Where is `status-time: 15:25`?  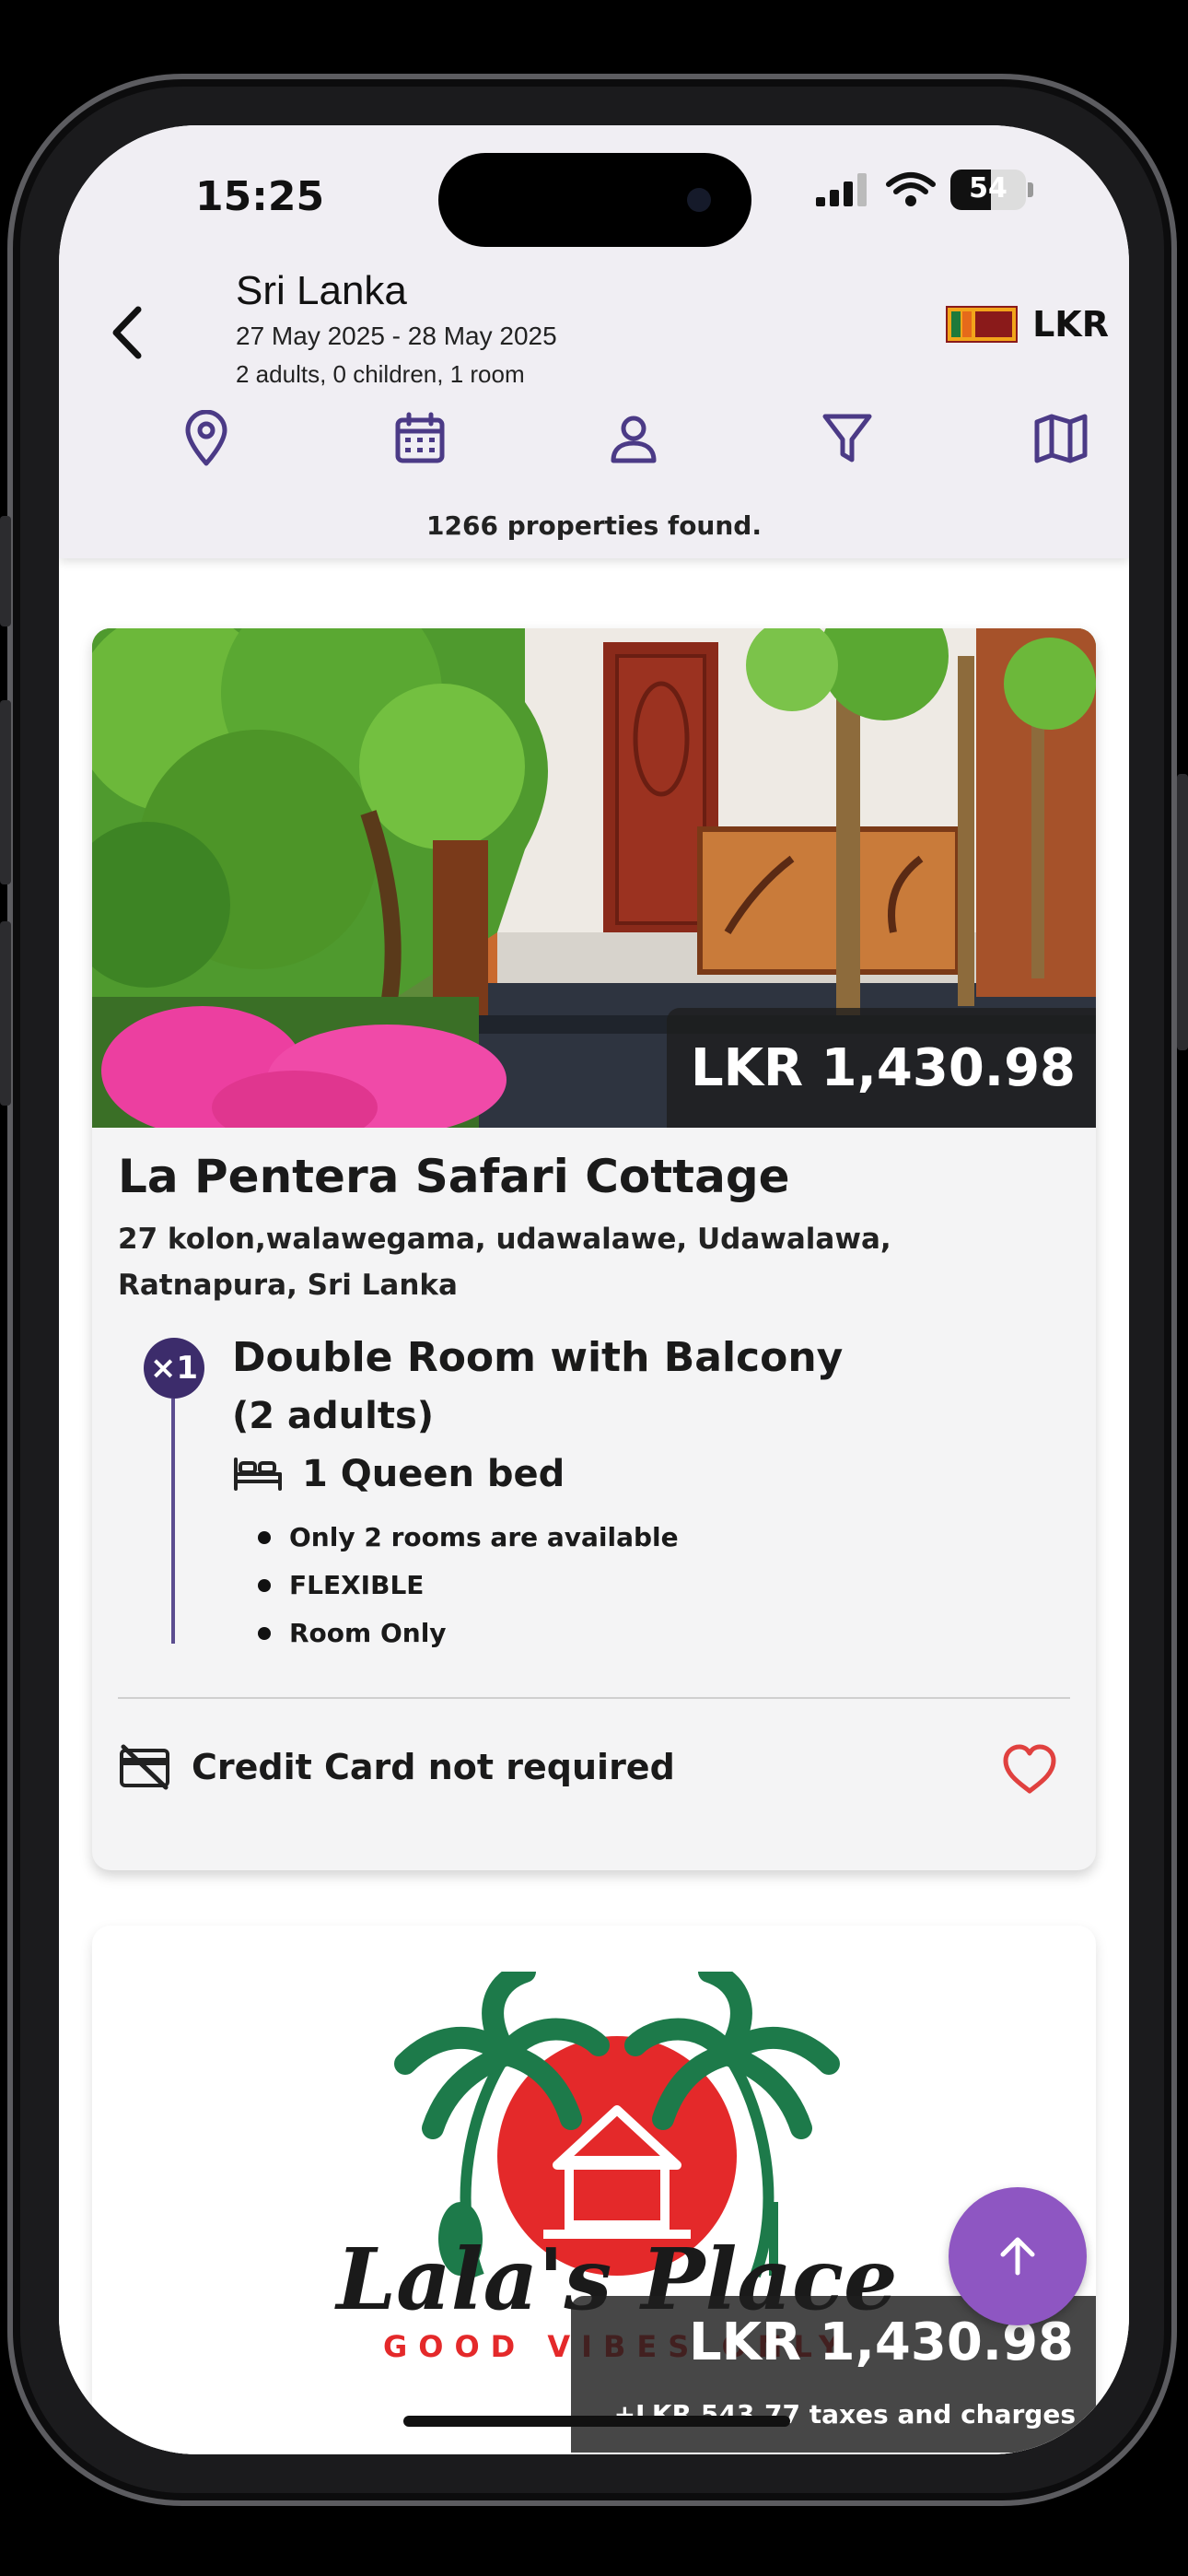 status-time: 15:25 is located at coordinates (260, 196).